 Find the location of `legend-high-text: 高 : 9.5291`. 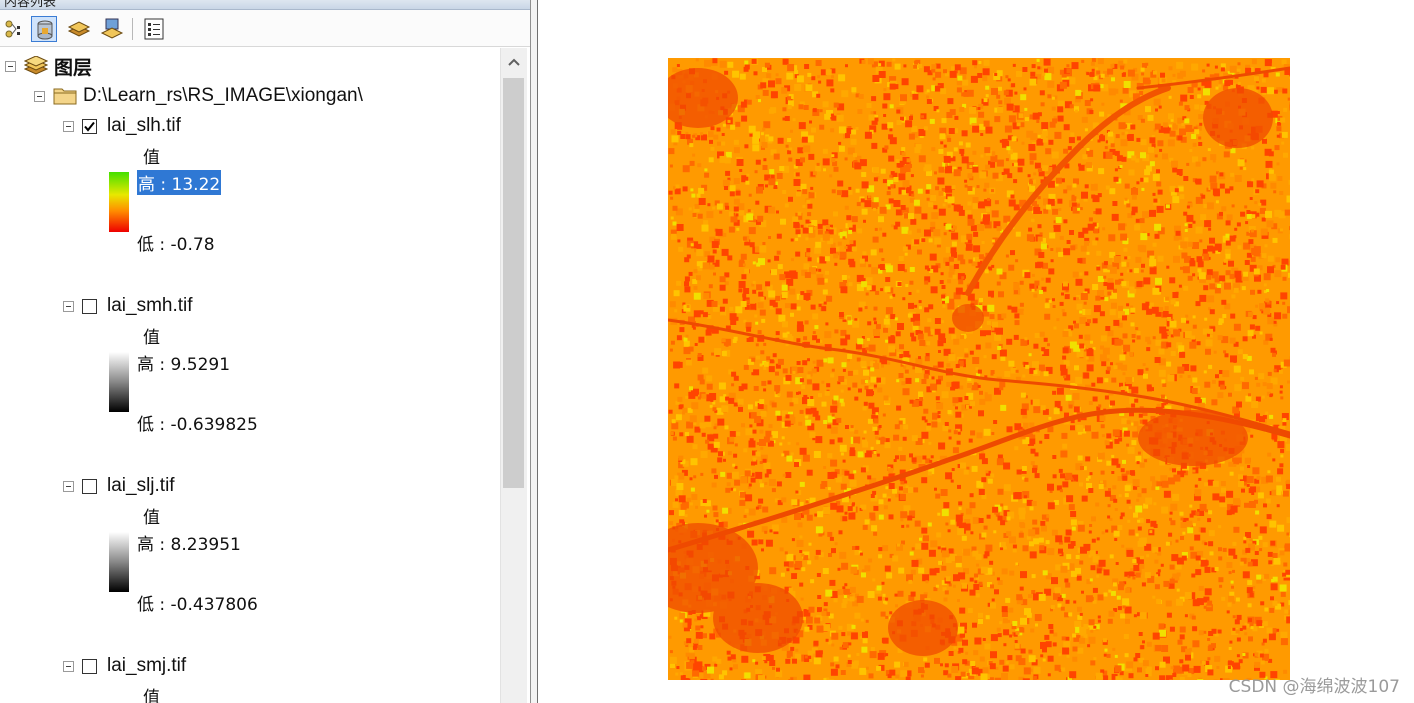

legend-high-text: 高 : 9.5291 is located at coordinates (184, 364).